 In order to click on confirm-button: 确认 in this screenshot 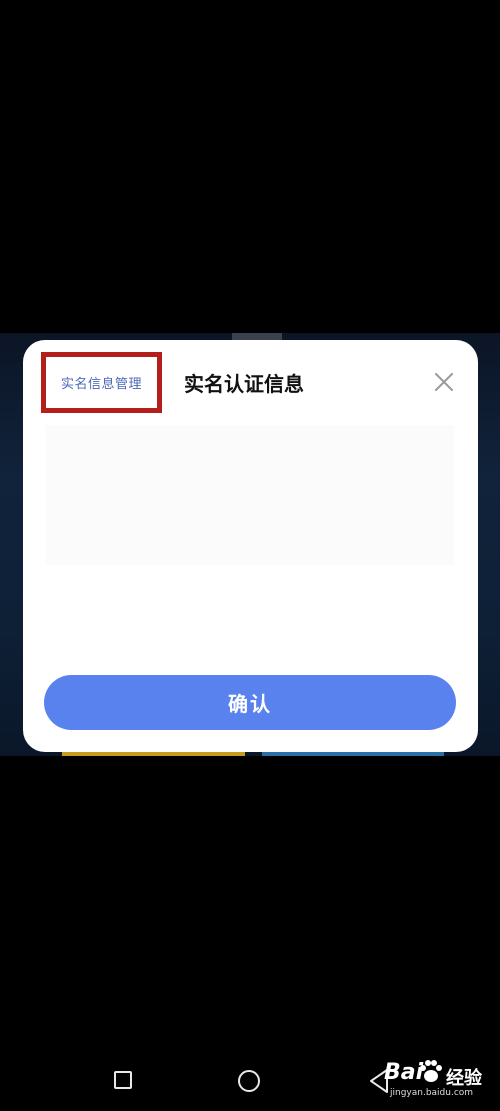, I will do `click(250, 702)`.